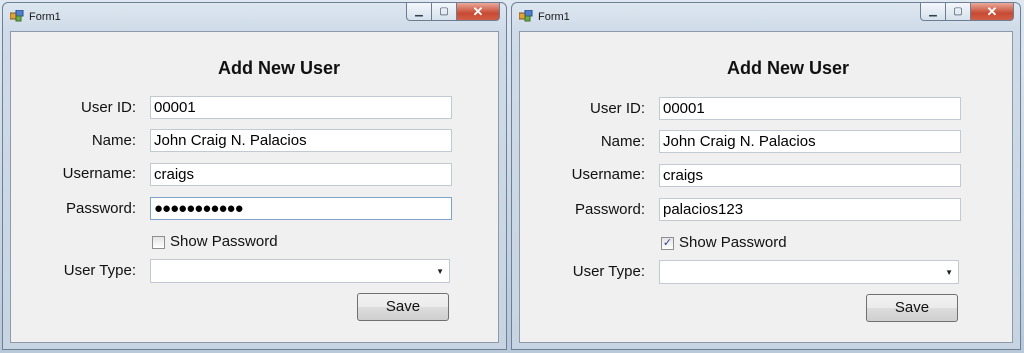 This screenshot has width=1024, height=353. Describe the element at coordinates (158, 242) in the screenshot. I see `show-password-checkbox` at that location.